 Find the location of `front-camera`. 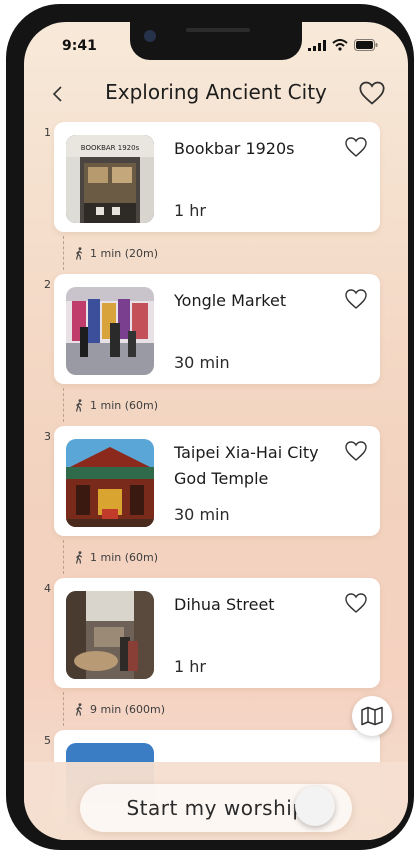

front-camera is located at coordinates (150, 36).